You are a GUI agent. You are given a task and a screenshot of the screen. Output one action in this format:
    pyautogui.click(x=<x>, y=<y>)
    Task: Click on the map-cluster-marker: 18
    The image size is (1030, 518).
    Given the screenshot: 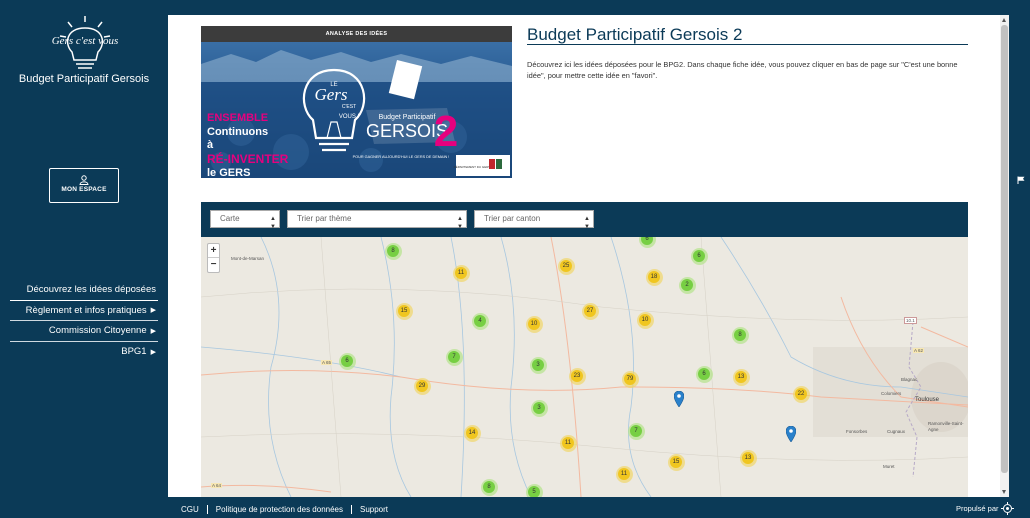 What is the action you would take?
    pyautogui.click(x=654, y=277)
    